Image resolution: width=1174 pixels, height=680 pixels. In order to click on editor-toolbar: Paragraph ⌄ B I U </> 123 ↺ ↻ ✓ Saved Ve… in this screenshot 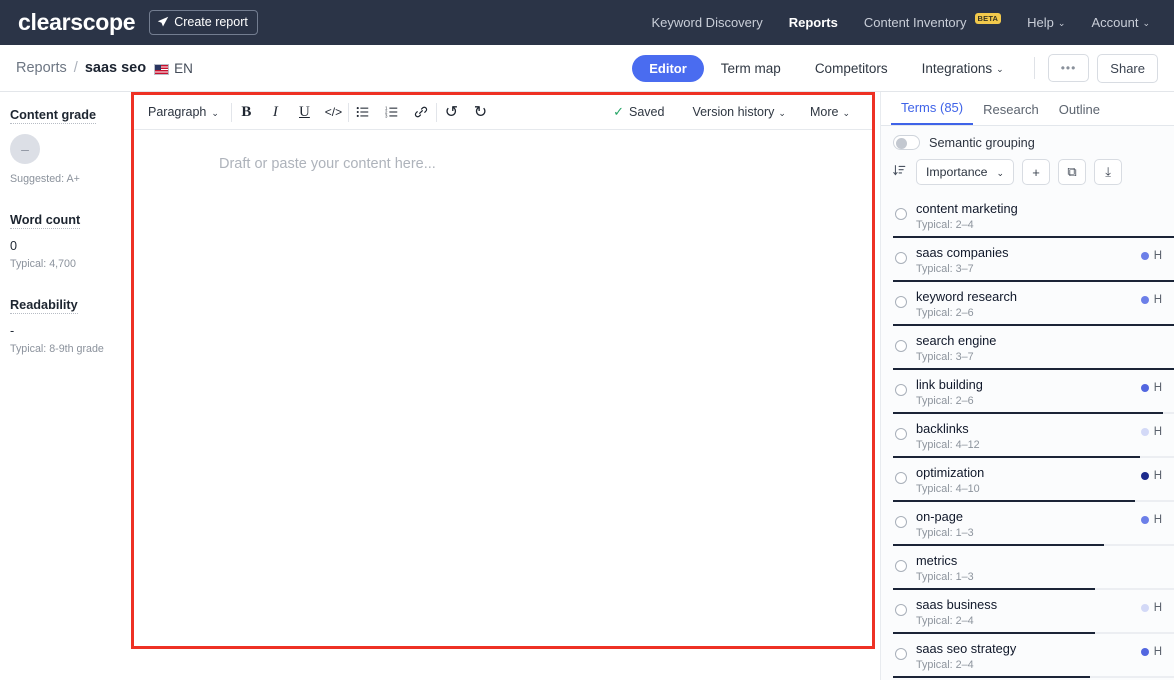, I will do `click(503, 112)`.